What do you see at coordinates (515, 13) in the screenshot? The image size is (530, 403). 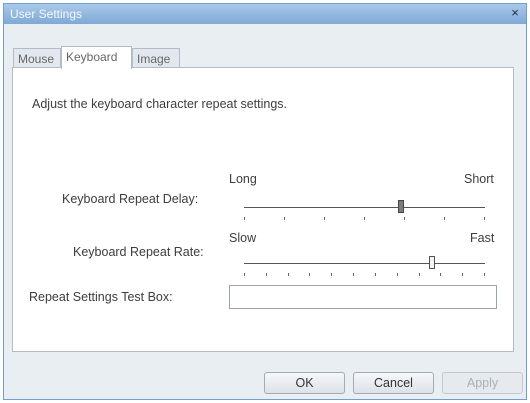 I see `close-icon: ×` at bounding box center [515, 13].